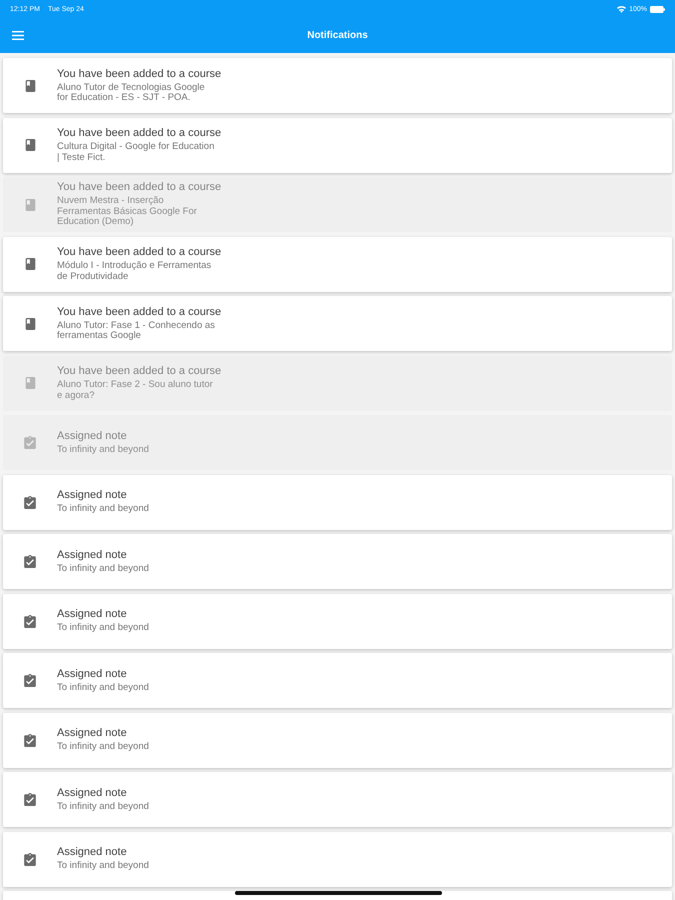 Image resolution: width=675 pixels, height=900 pixels. Describe the element at coordinates (134, 271) in the screenshot. I see `notification-subtitle: Módulo I - Introdução e Ferramentas de Produtividade` at that location.